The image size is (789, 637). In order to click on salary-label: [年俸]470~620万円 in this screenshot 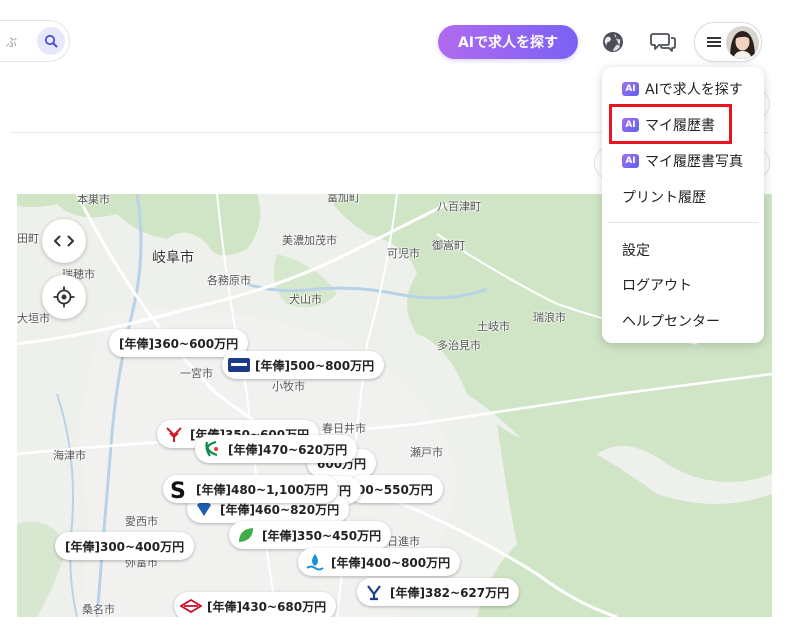, I will do `click(288, 449)`.